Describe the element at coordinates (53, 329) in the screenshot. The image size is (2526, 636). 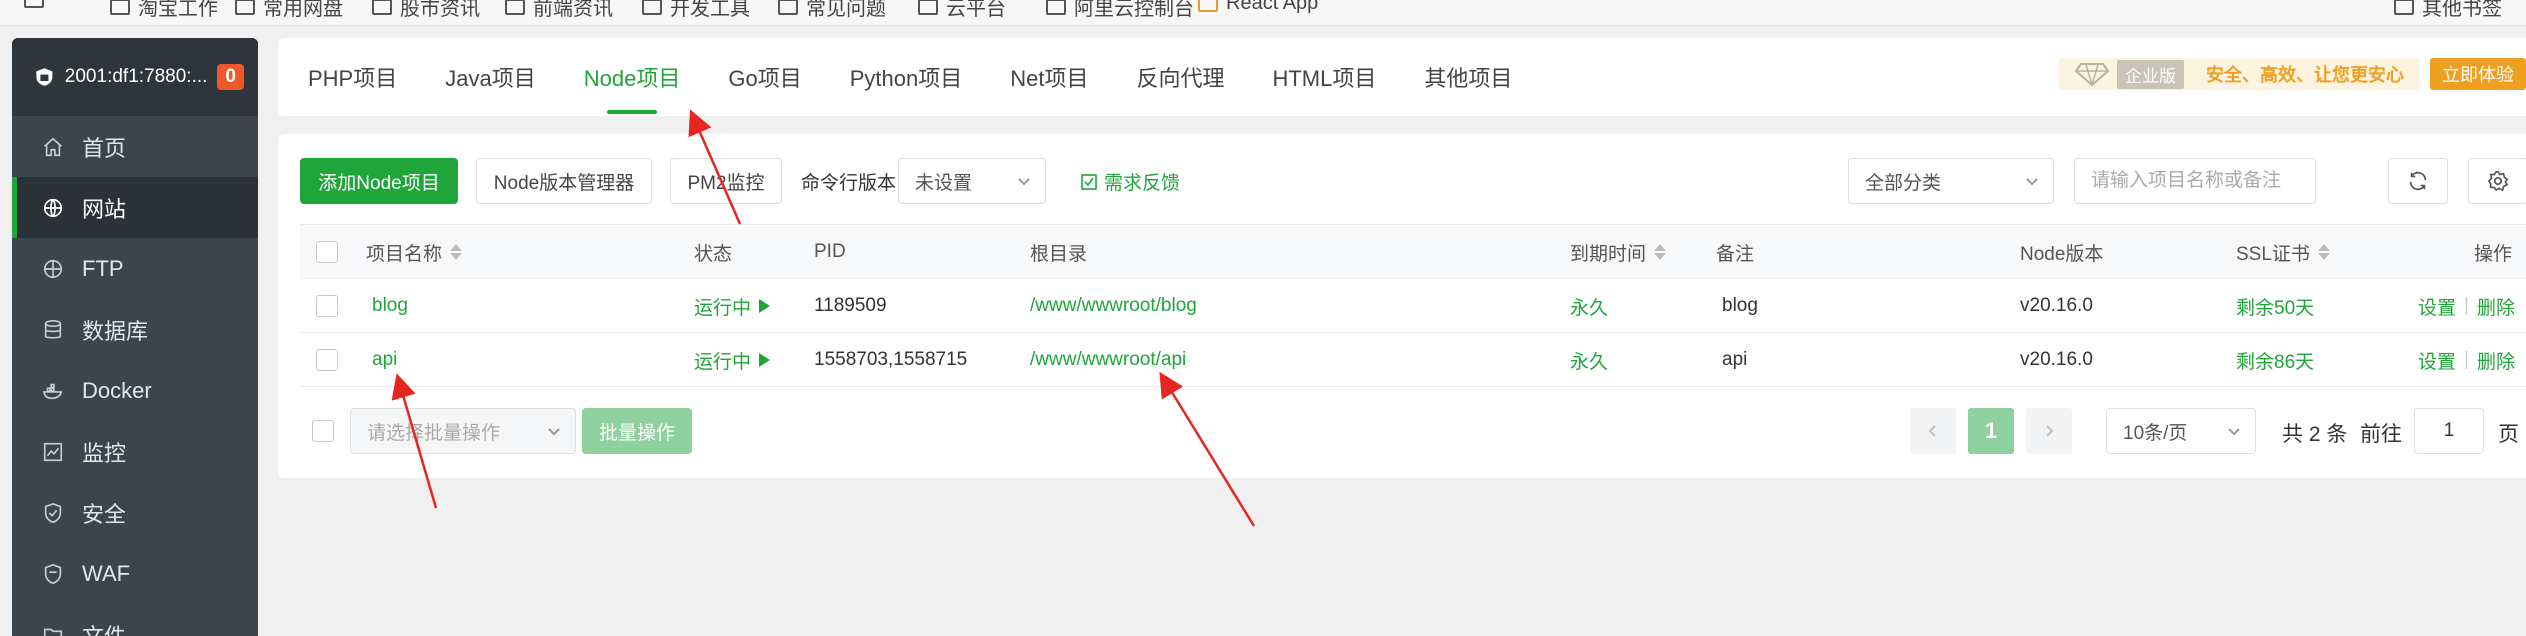
I see `database-icon` at that location.